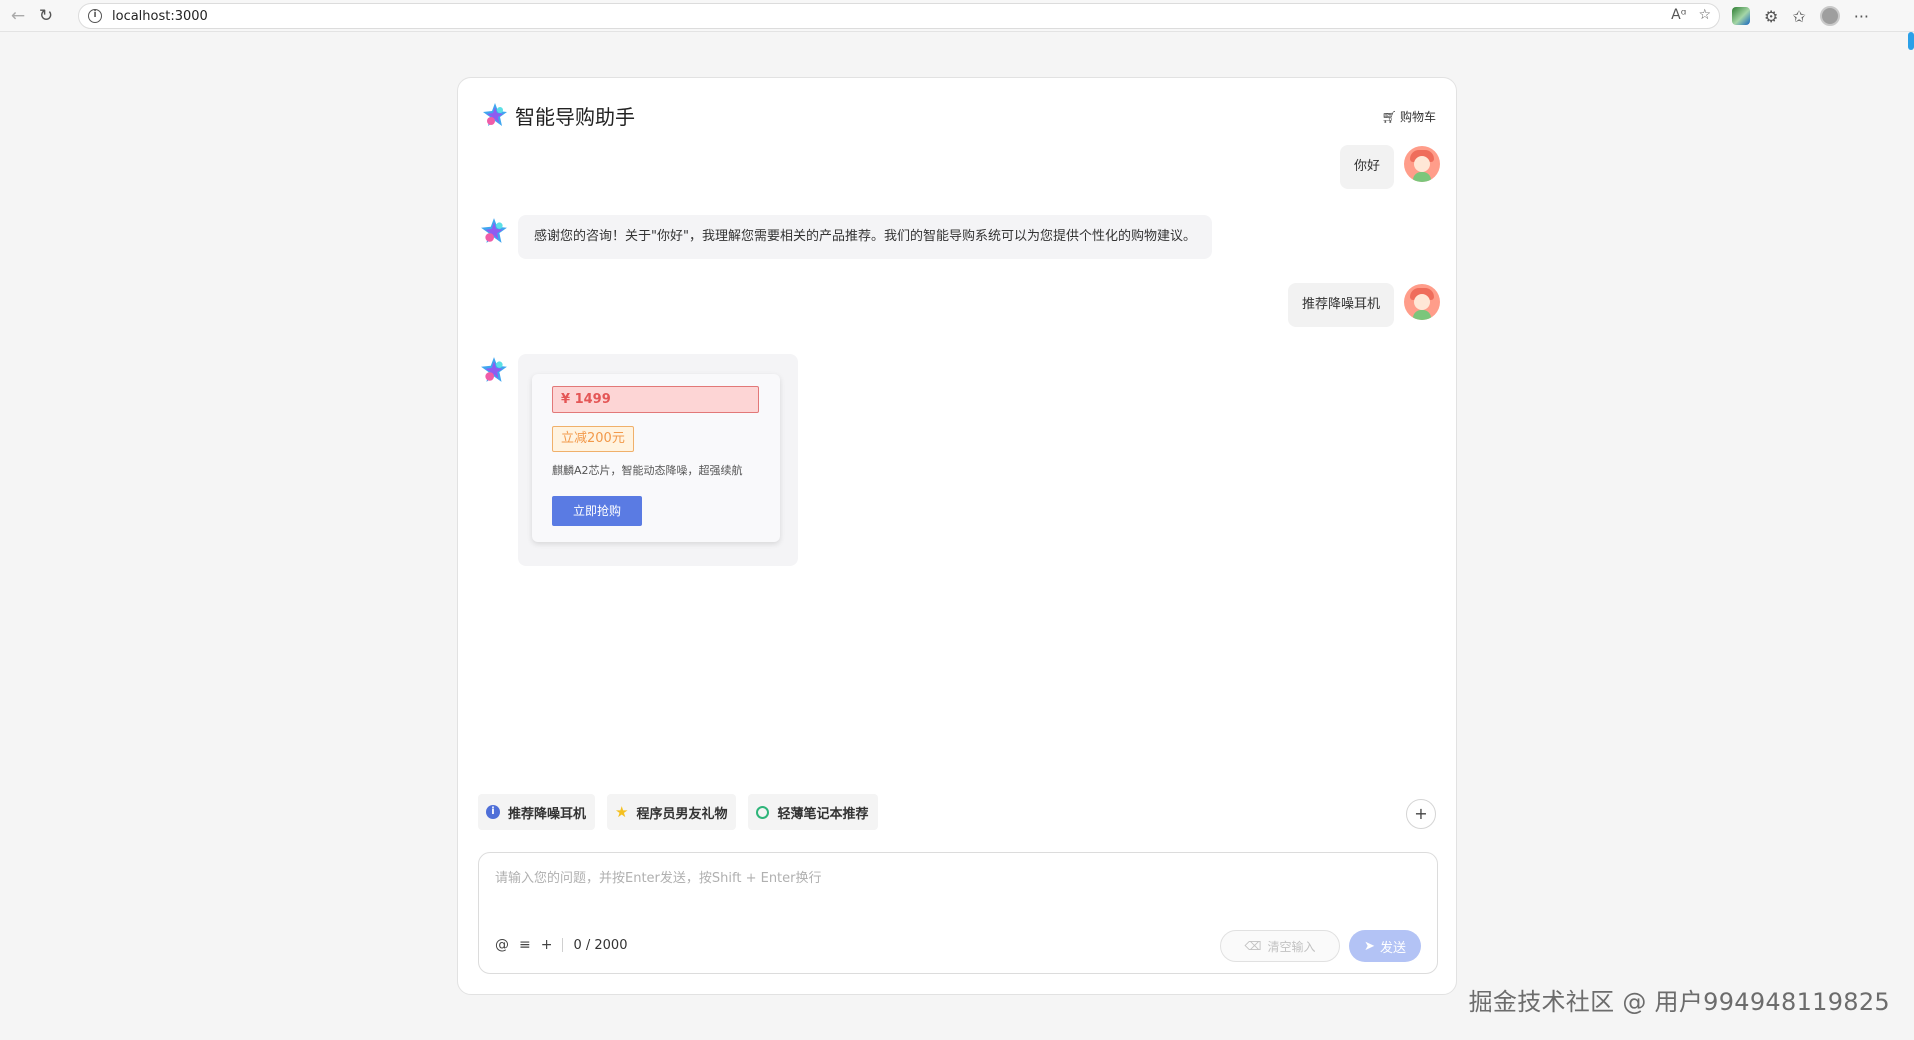 This screenshot has width=1914, height=1040. Describe the element at coordinates (502, 945) in the screenshot. I see `mention-icon: @` at that location.